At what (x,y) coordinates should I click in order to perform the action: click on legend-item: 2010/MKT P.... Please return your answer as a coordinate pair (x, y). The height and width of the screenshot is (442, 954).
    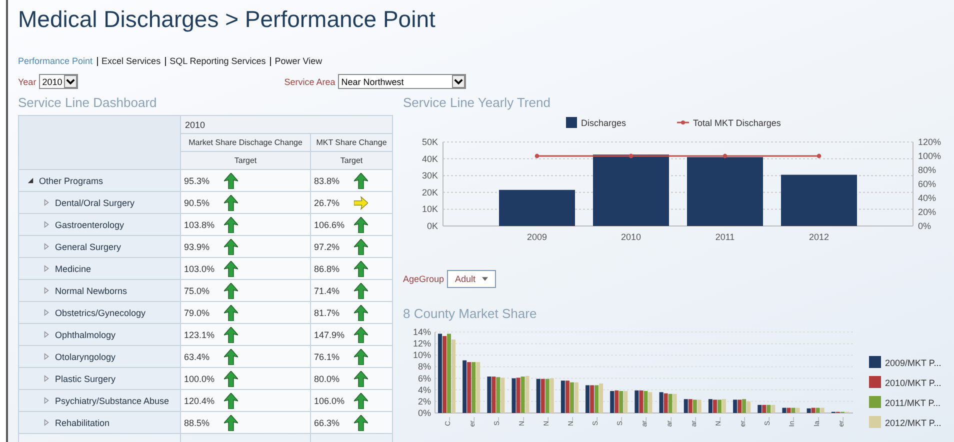
    Looking at the image, I should click on (905, 382).